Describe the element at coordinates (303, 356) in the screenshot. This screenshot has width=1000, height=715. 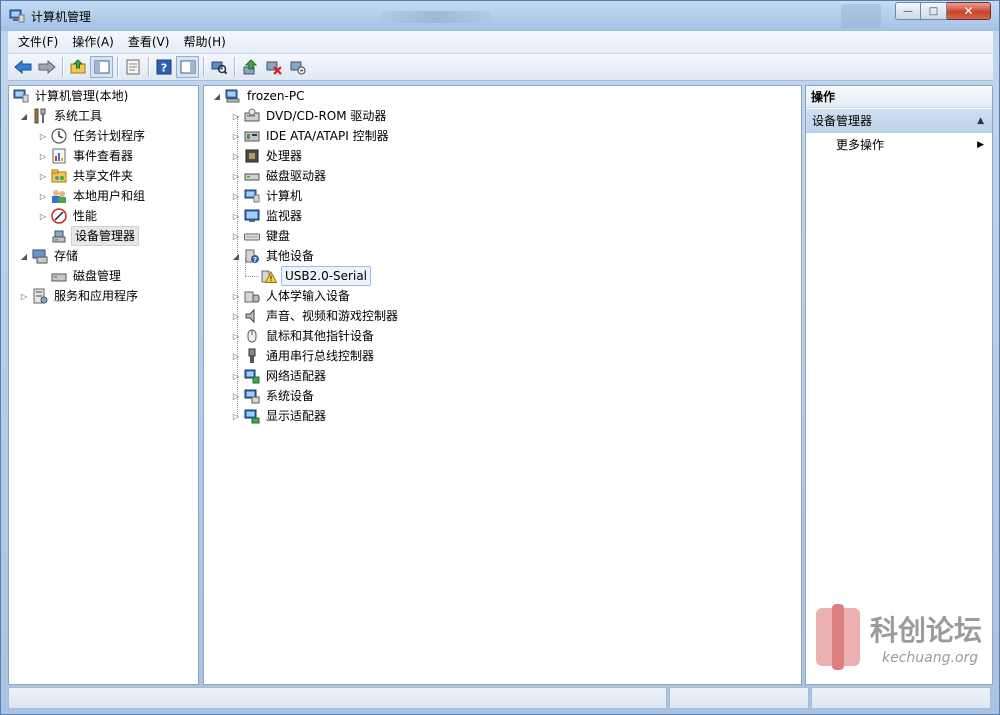
I see `device-category: ▷ 通用串行总线控制器` at that location.